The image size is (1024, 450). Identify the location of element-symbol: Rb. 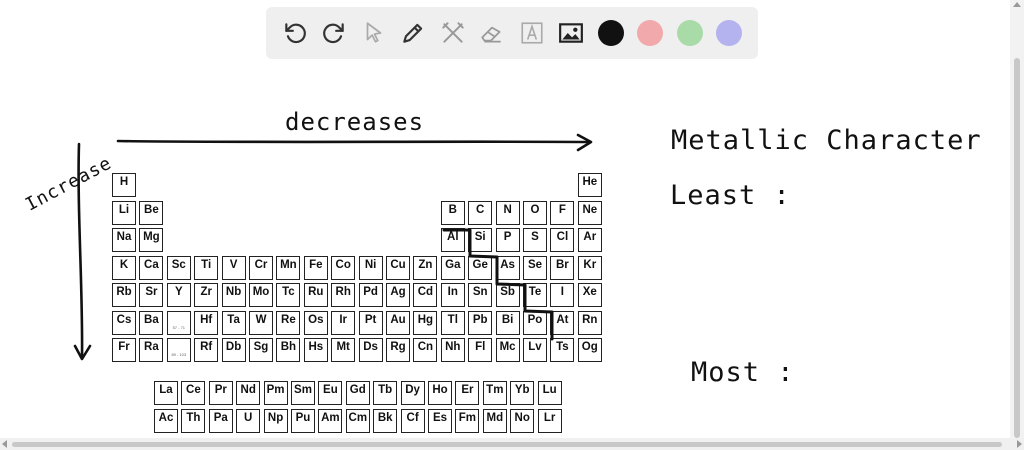
(124, 292).